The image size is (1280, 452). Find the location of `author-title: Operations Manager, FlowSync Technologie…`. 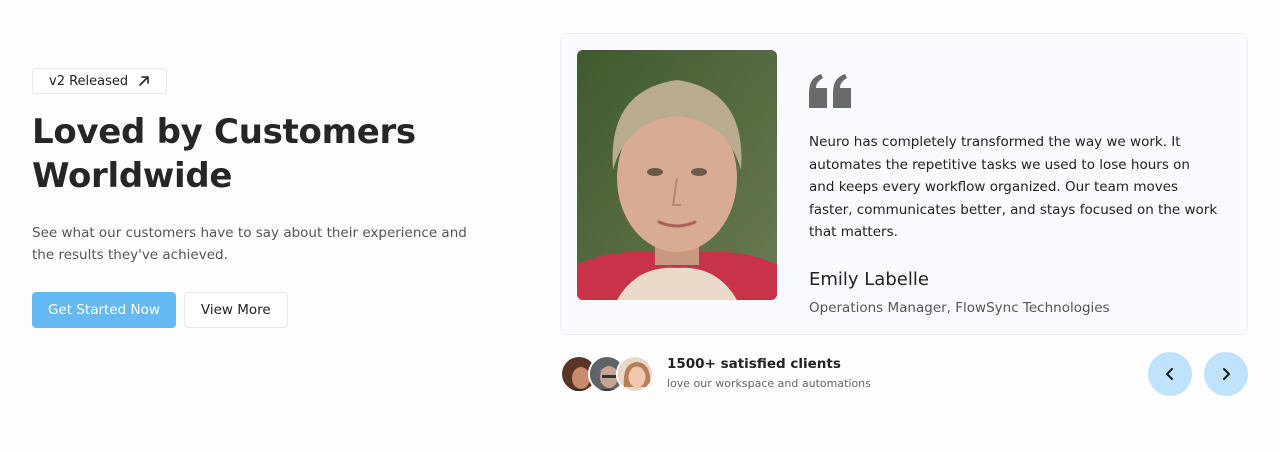

author-title: Operations Manager, FlowSync Technologie… is located at coordinates (959, 308).